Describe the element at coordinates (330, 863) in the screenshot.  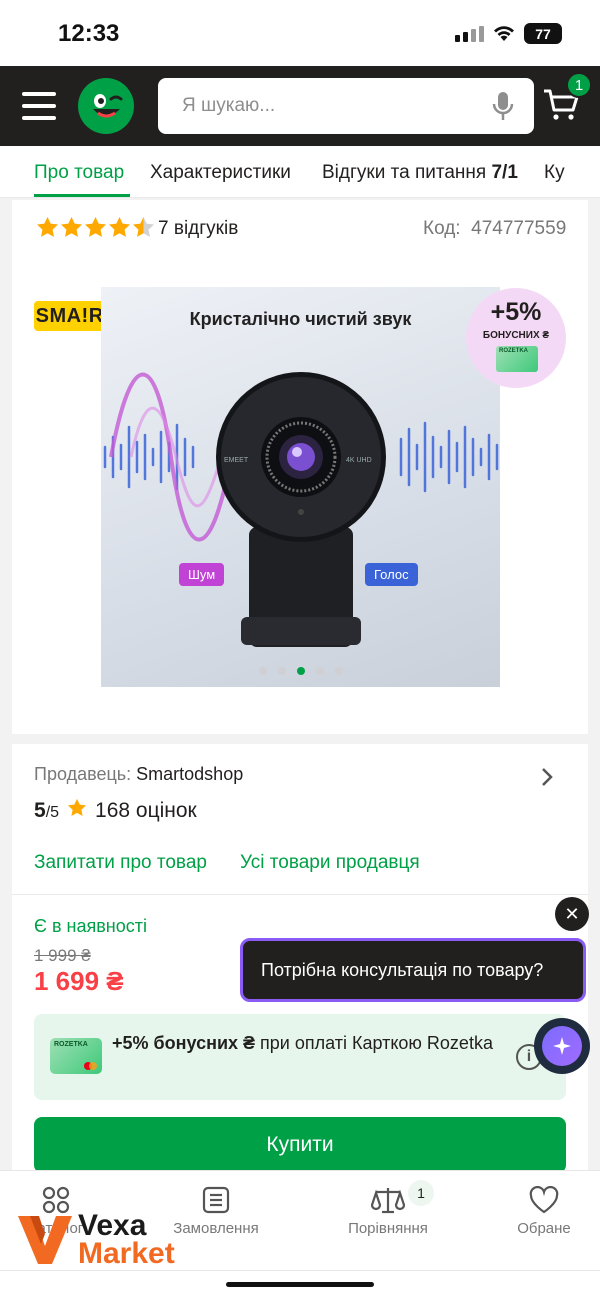
I see `all-seller-products-link: Усі товари продавця` at that location.